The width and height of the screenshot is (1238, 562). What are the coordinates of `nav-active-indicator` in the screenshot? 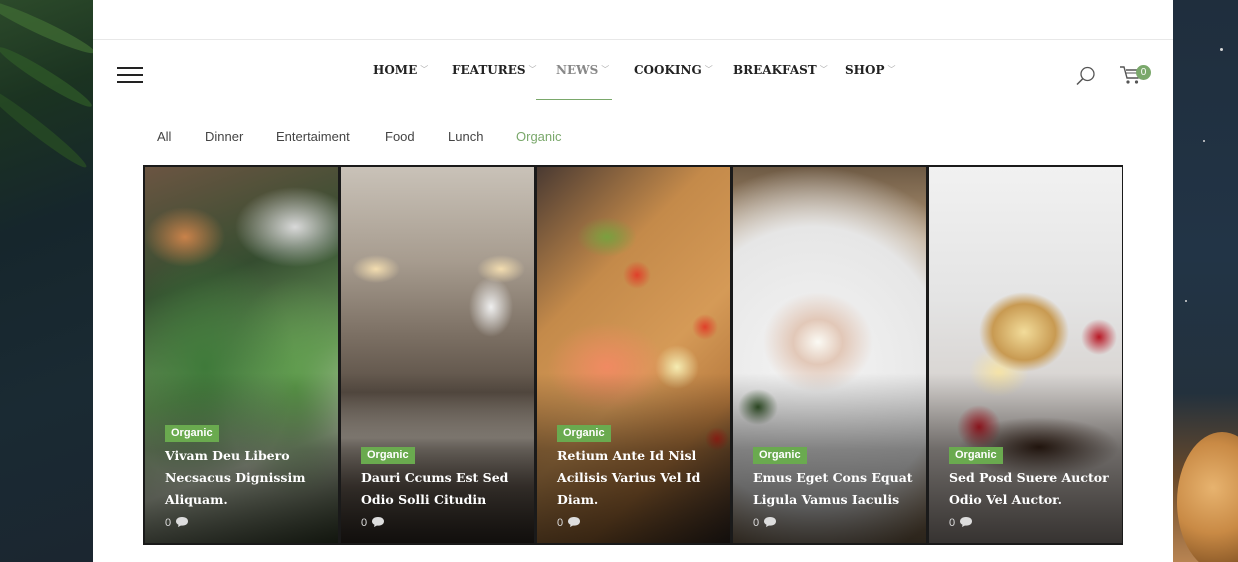 It's located at (574, 99).